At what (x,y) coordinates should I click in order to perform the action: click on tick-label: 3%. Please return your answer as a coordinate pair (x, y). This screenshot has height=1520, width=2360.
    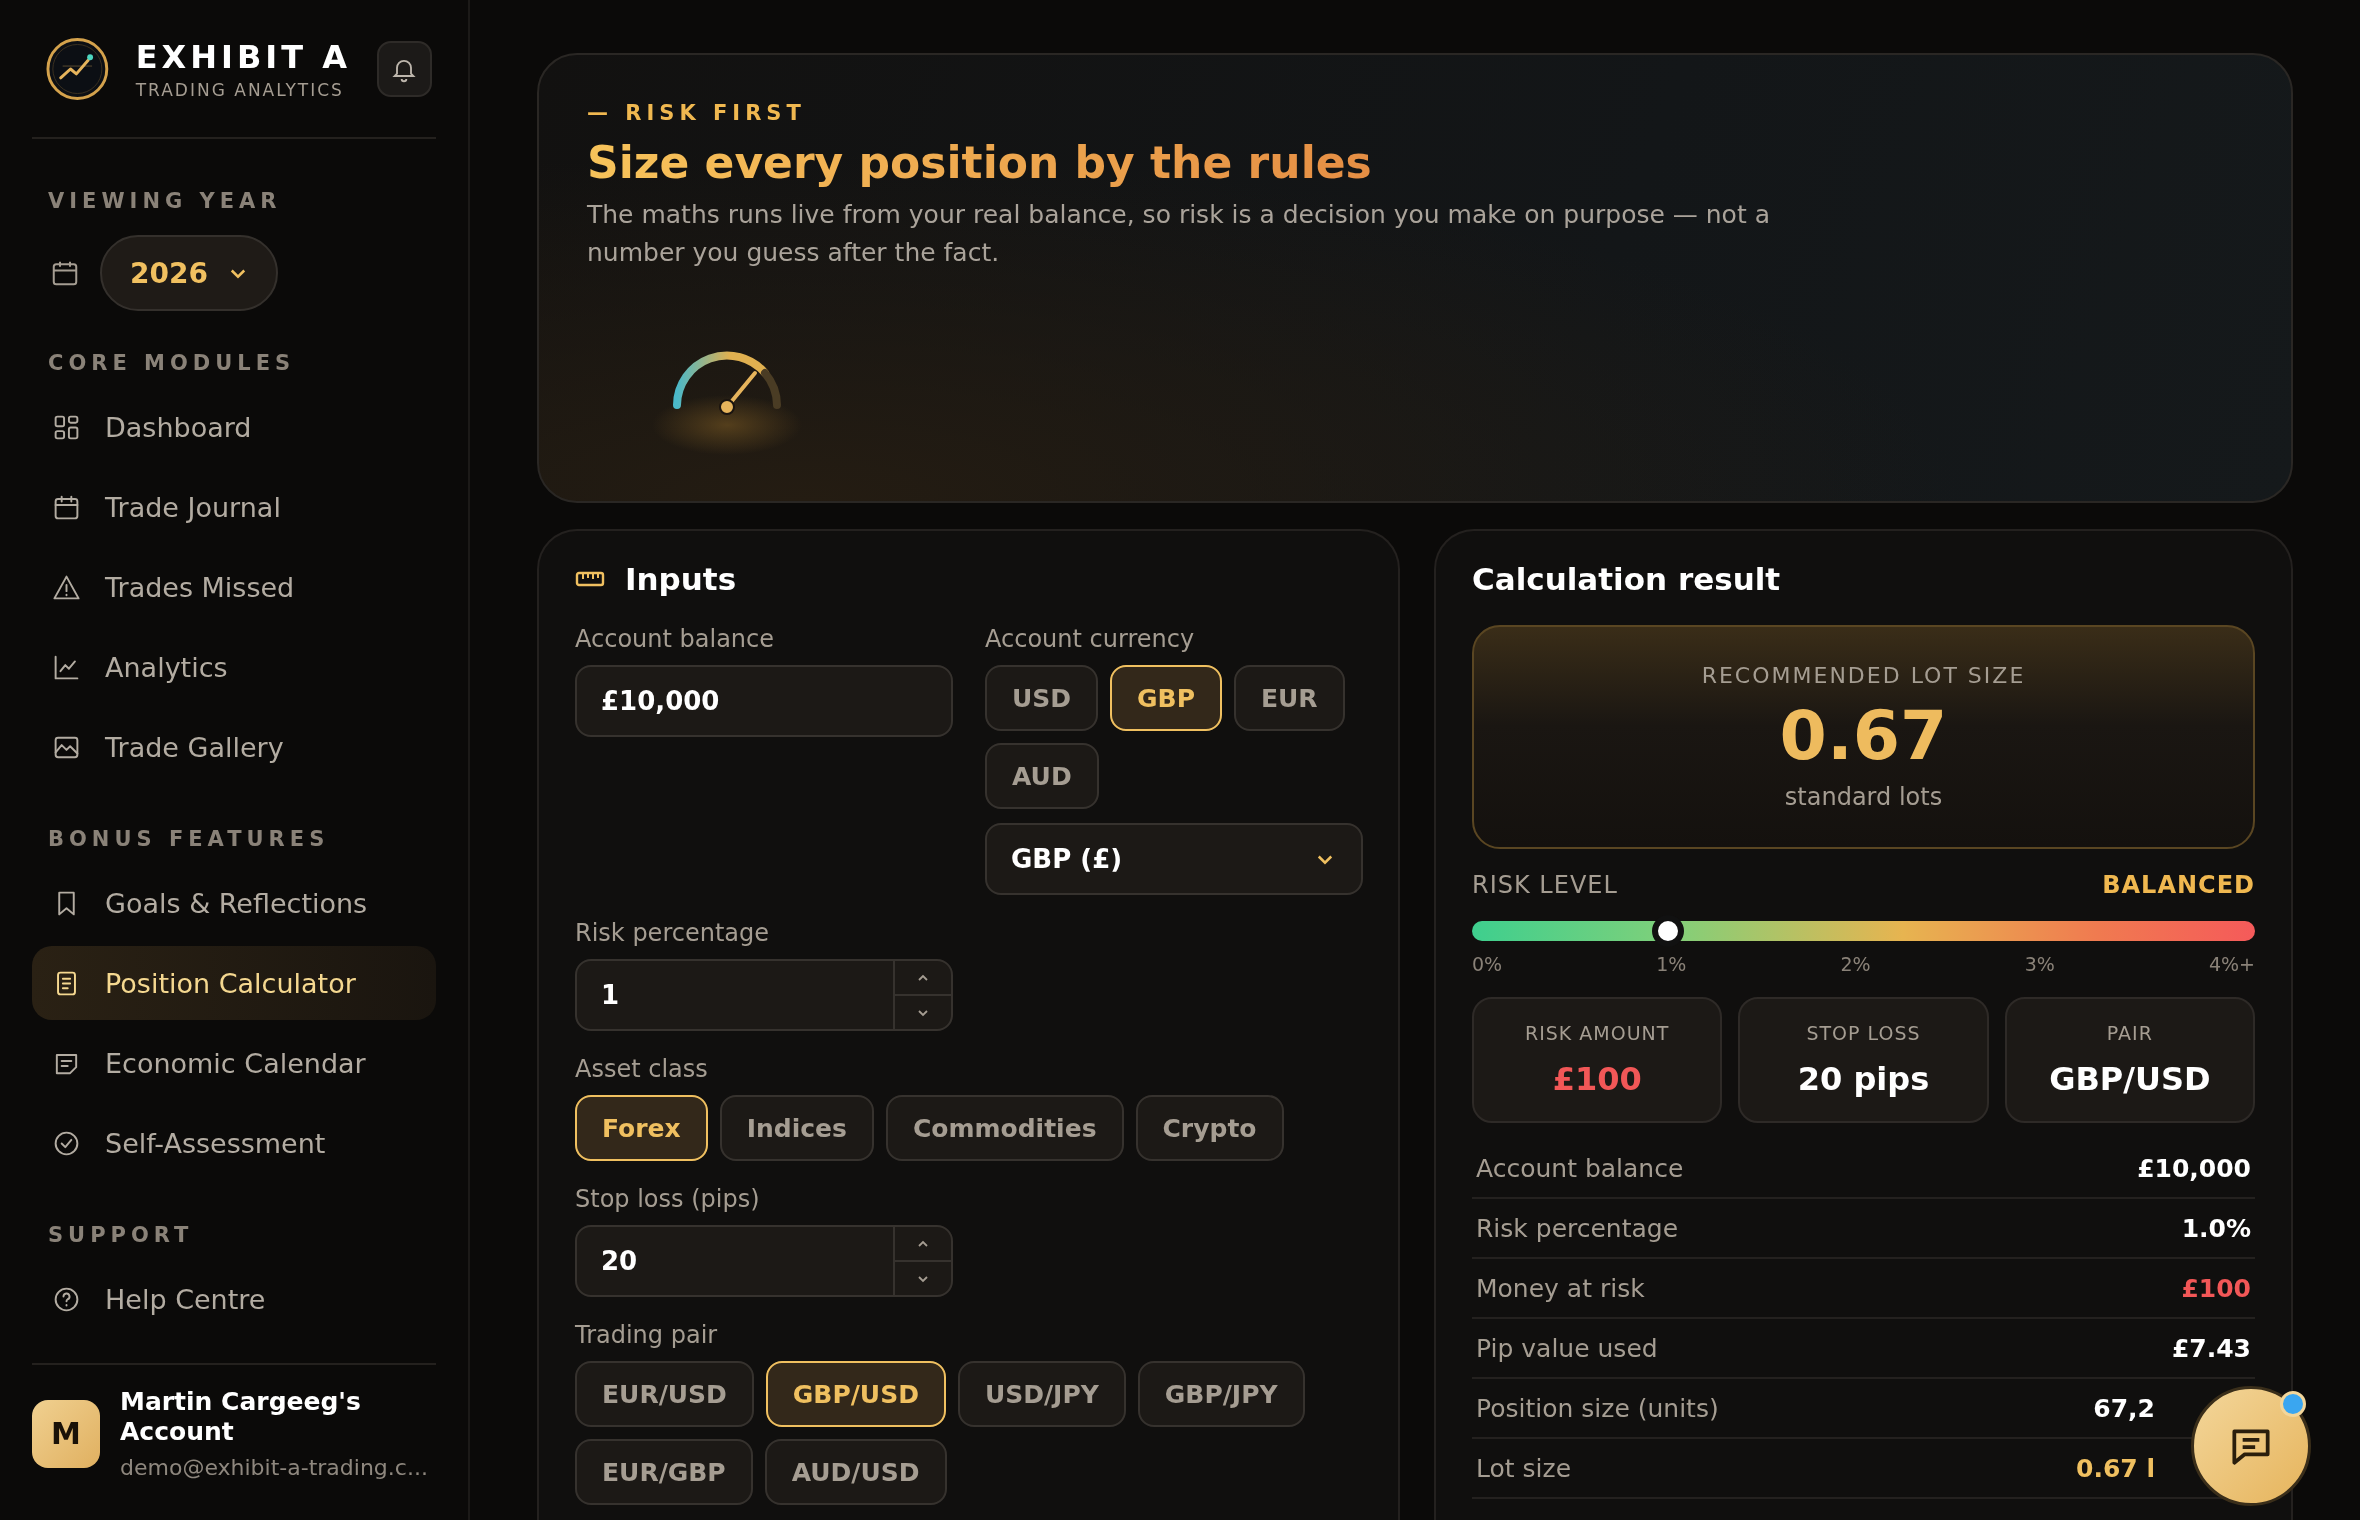
    Looking at the image, I should click on (2039, 964).